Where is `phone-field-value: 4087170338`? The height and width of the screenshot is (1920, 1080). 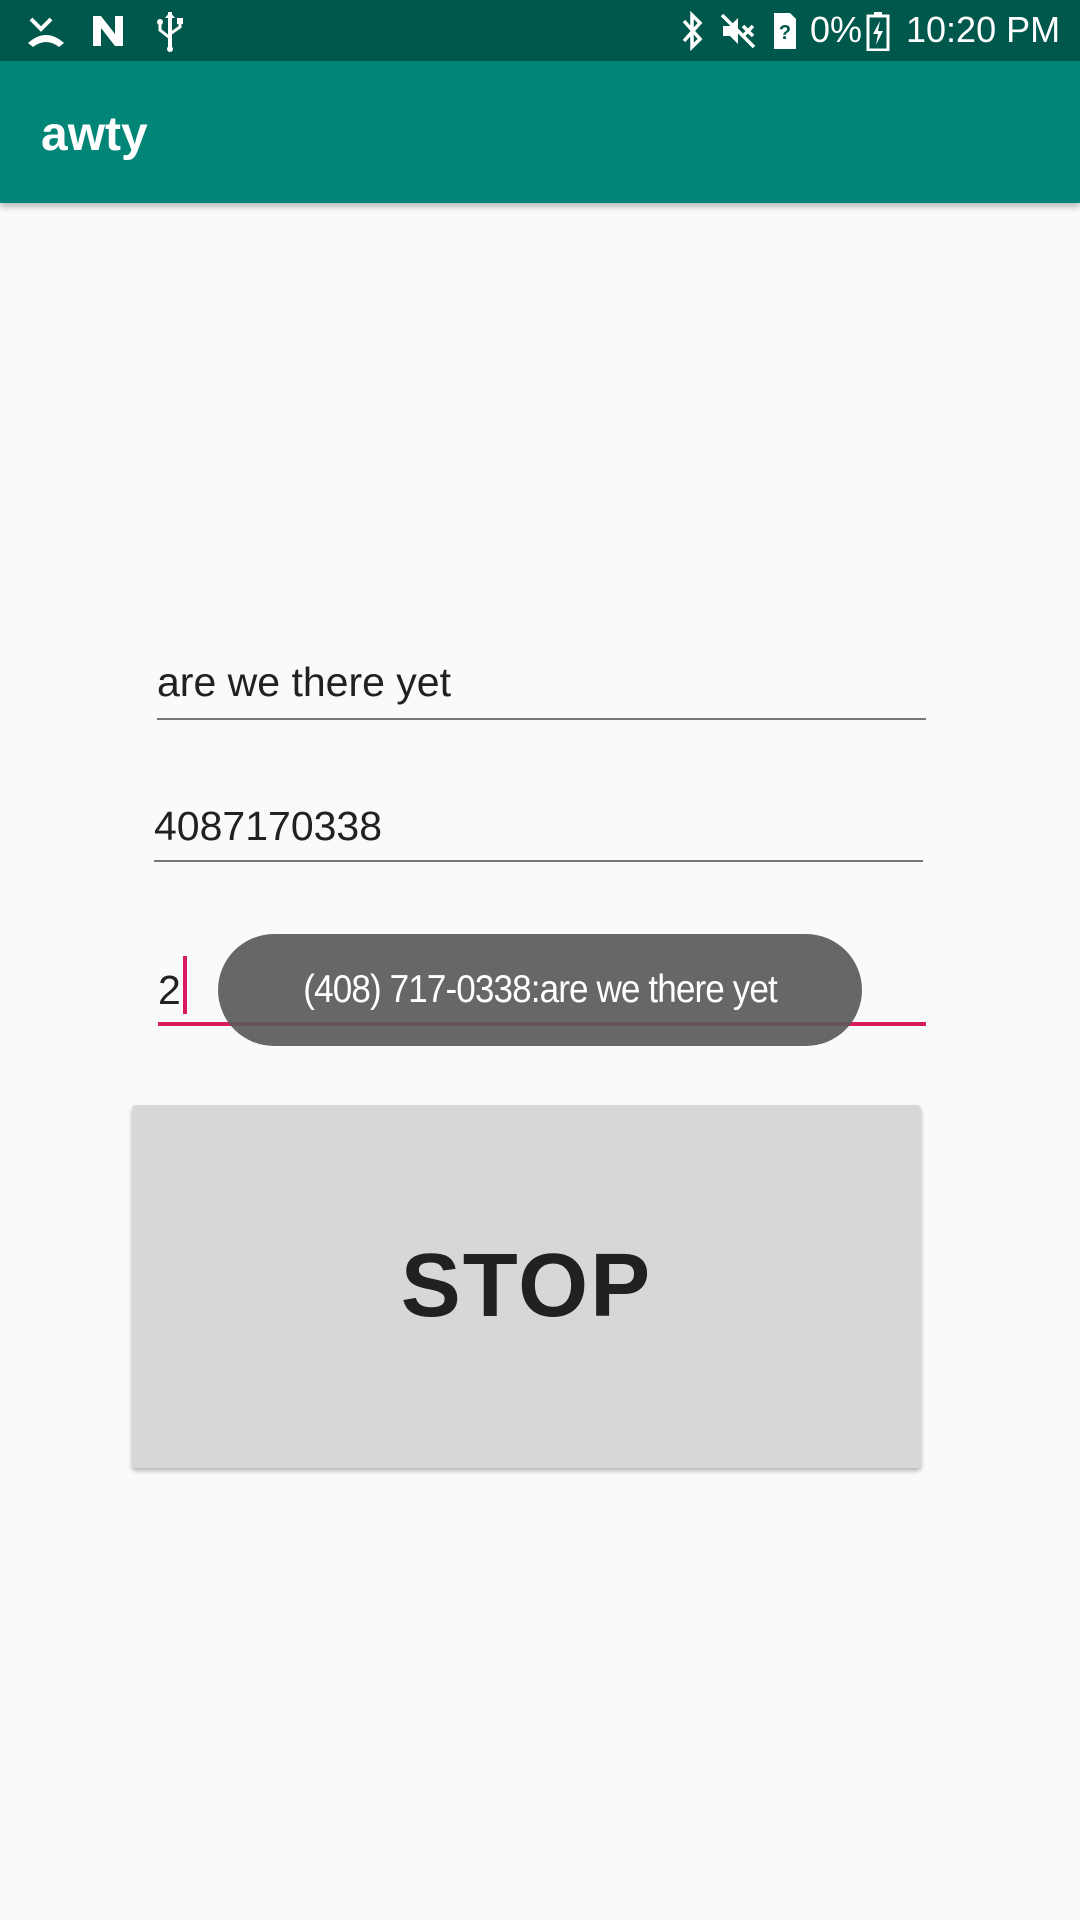 phone-field-value: 4087170338 is located at coordinates (268, 826).